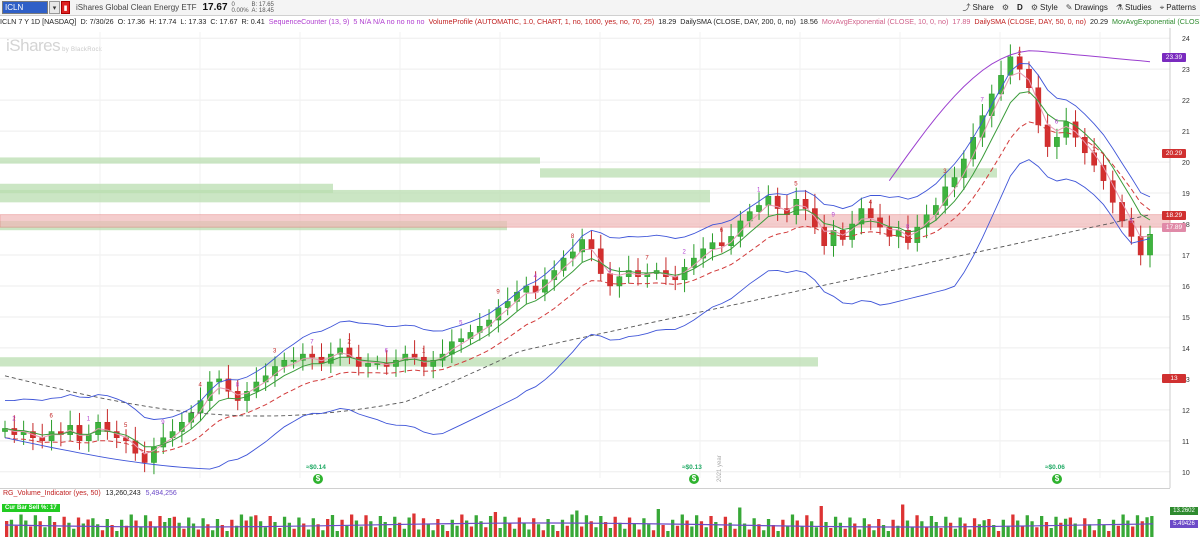 The height and width of the screenshot is (537, 1200). Describe the element at coordinates (1091, 7) in the screenshot. I see `drawings-label: Drawings` at that location.